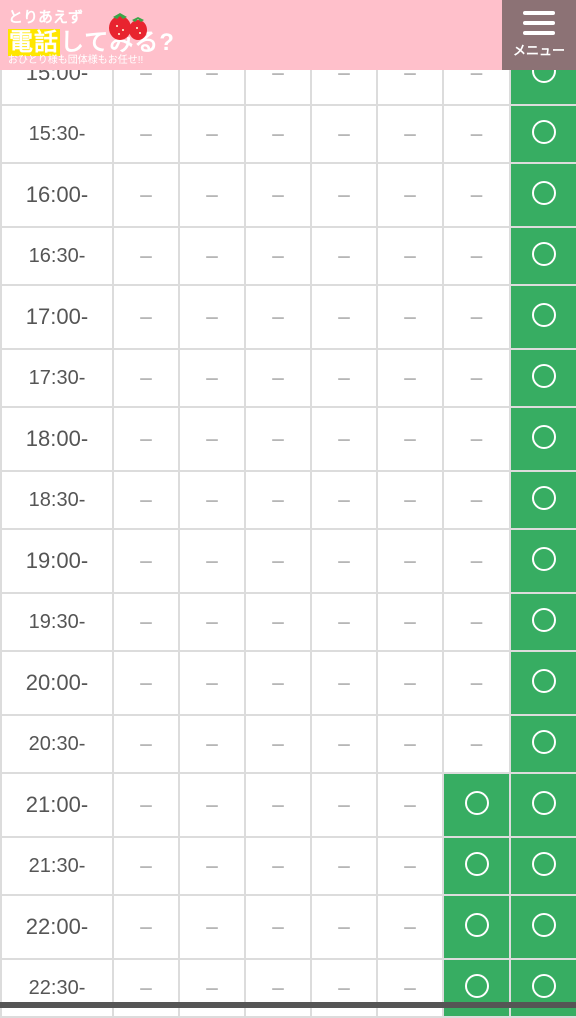  What do you see at coordinates (288, 927) in the screenshot?
I see `schedule-row: 22:00- －－－－－` at bounding box center [288, 927].